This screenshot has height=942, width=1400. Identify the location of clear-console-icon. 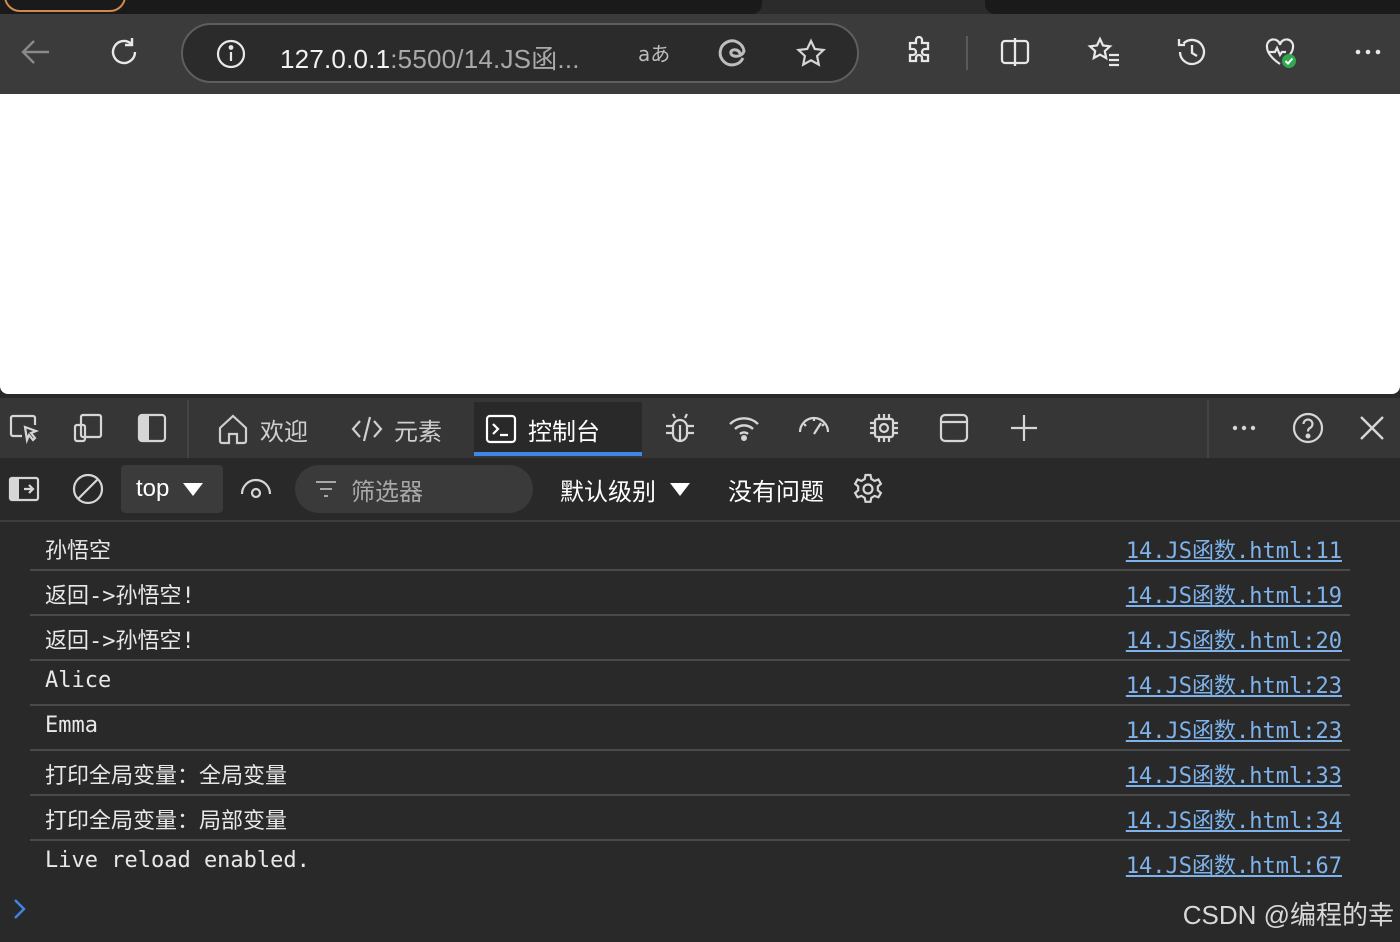
(88, 489).